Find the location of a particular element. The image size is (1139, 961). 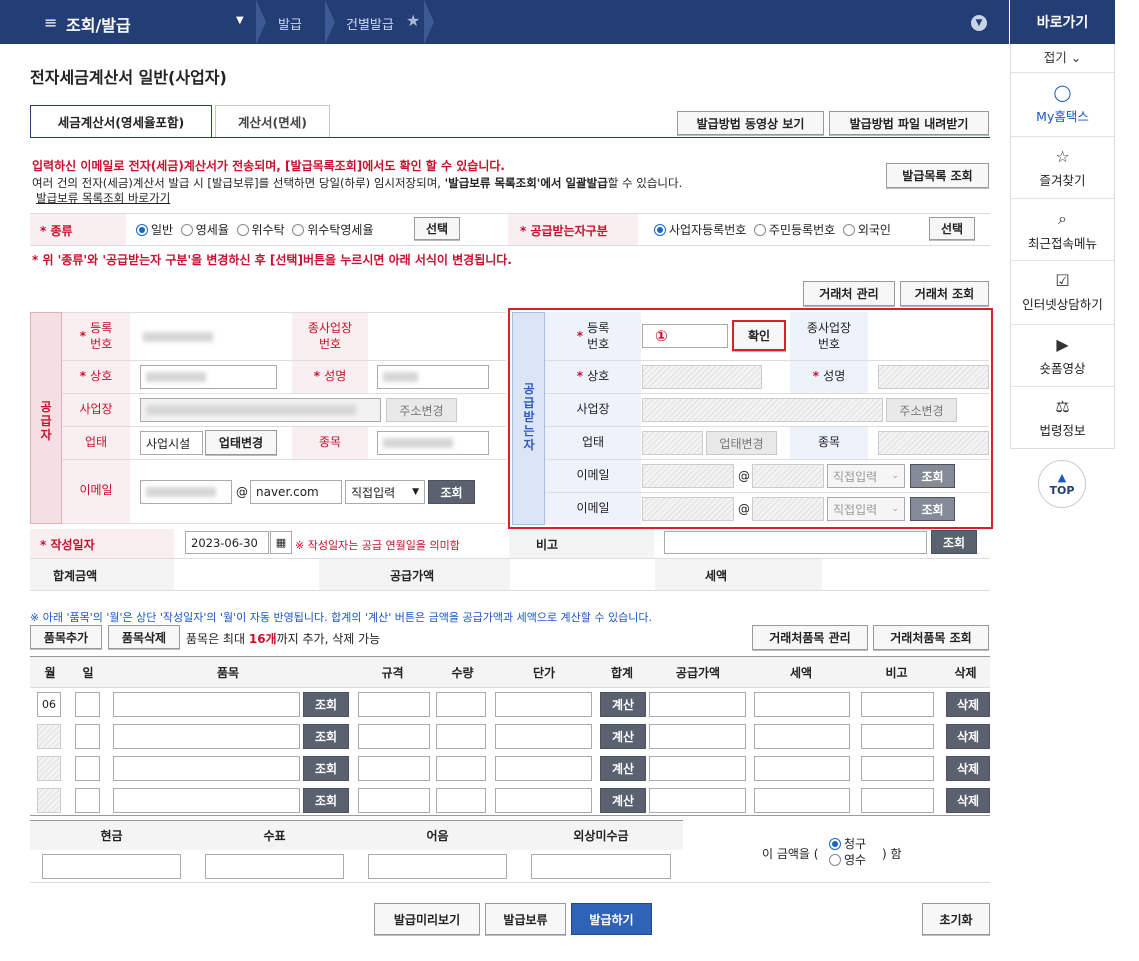

pay-input-credit is located at coordinates (601, 866).